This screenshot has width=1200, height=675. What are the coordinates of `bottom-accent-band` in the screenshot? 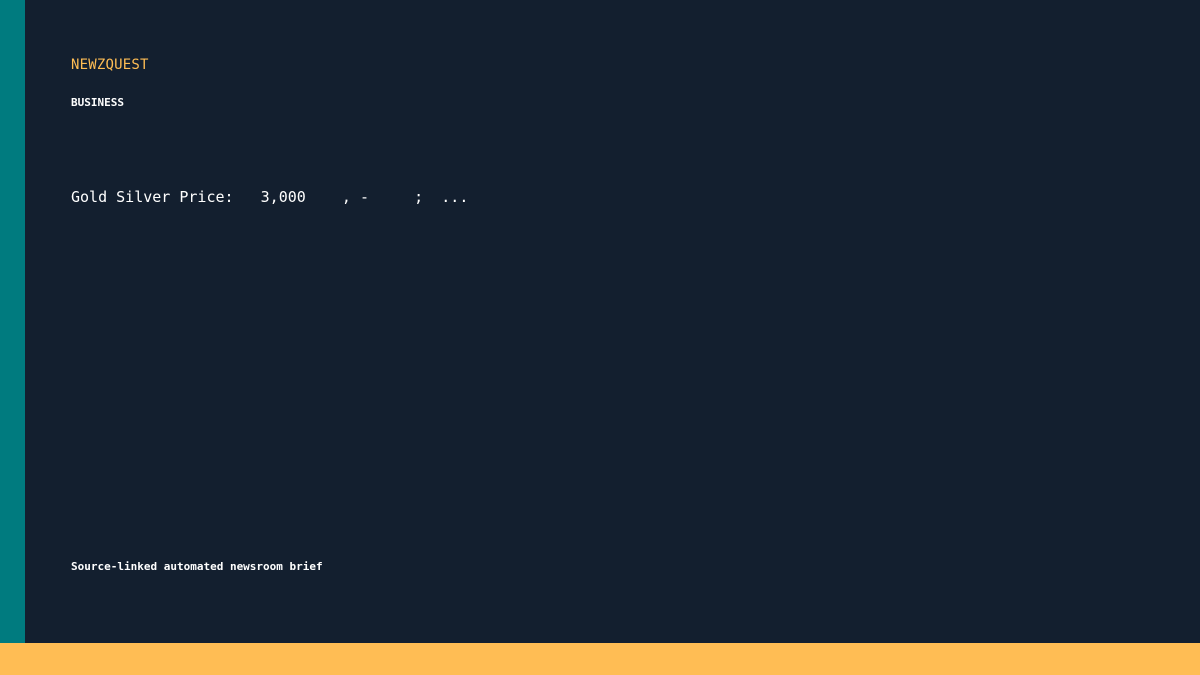 It's located at (600, 659).